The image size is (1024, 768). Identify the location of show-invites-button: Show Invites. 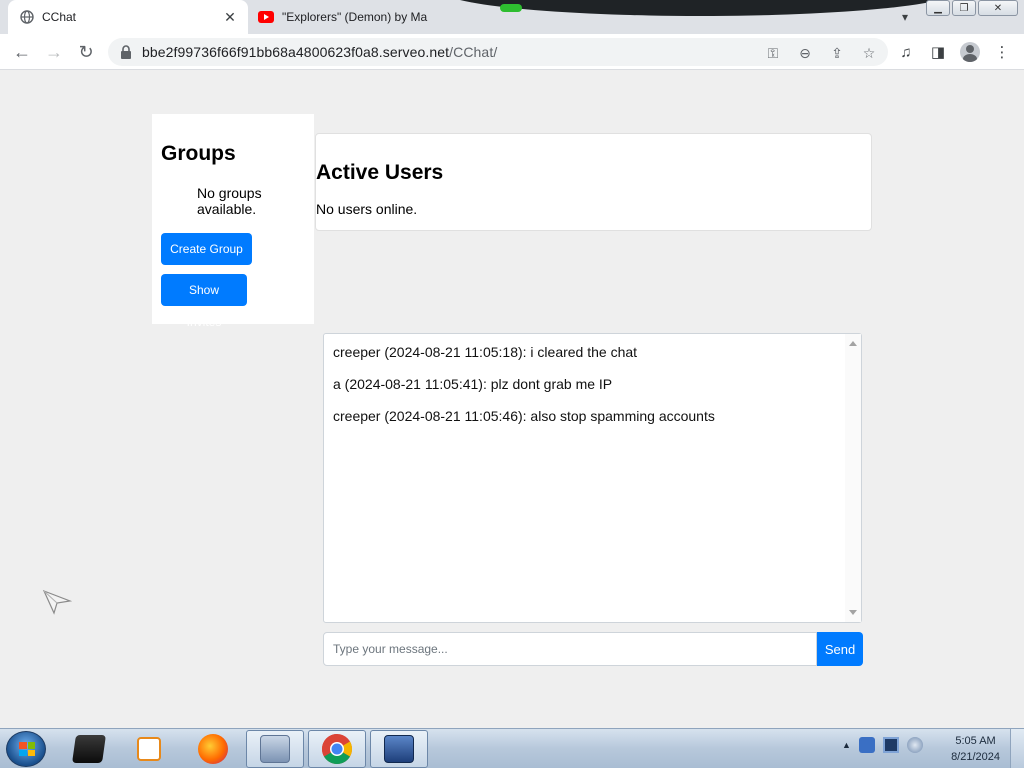
(204, 301).